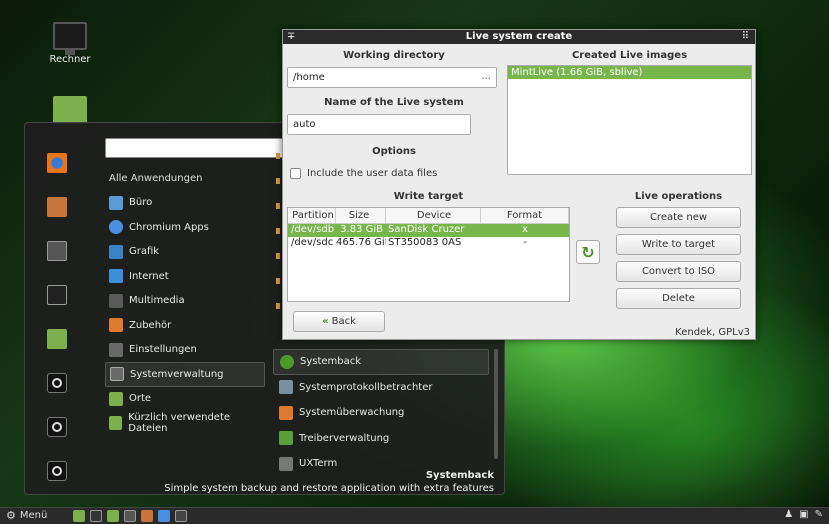 This screenshot has height=524, width=829. Describe the element at coordinates (185, 325) in the screenshot. I see `category-item: Zubehör` at that location.